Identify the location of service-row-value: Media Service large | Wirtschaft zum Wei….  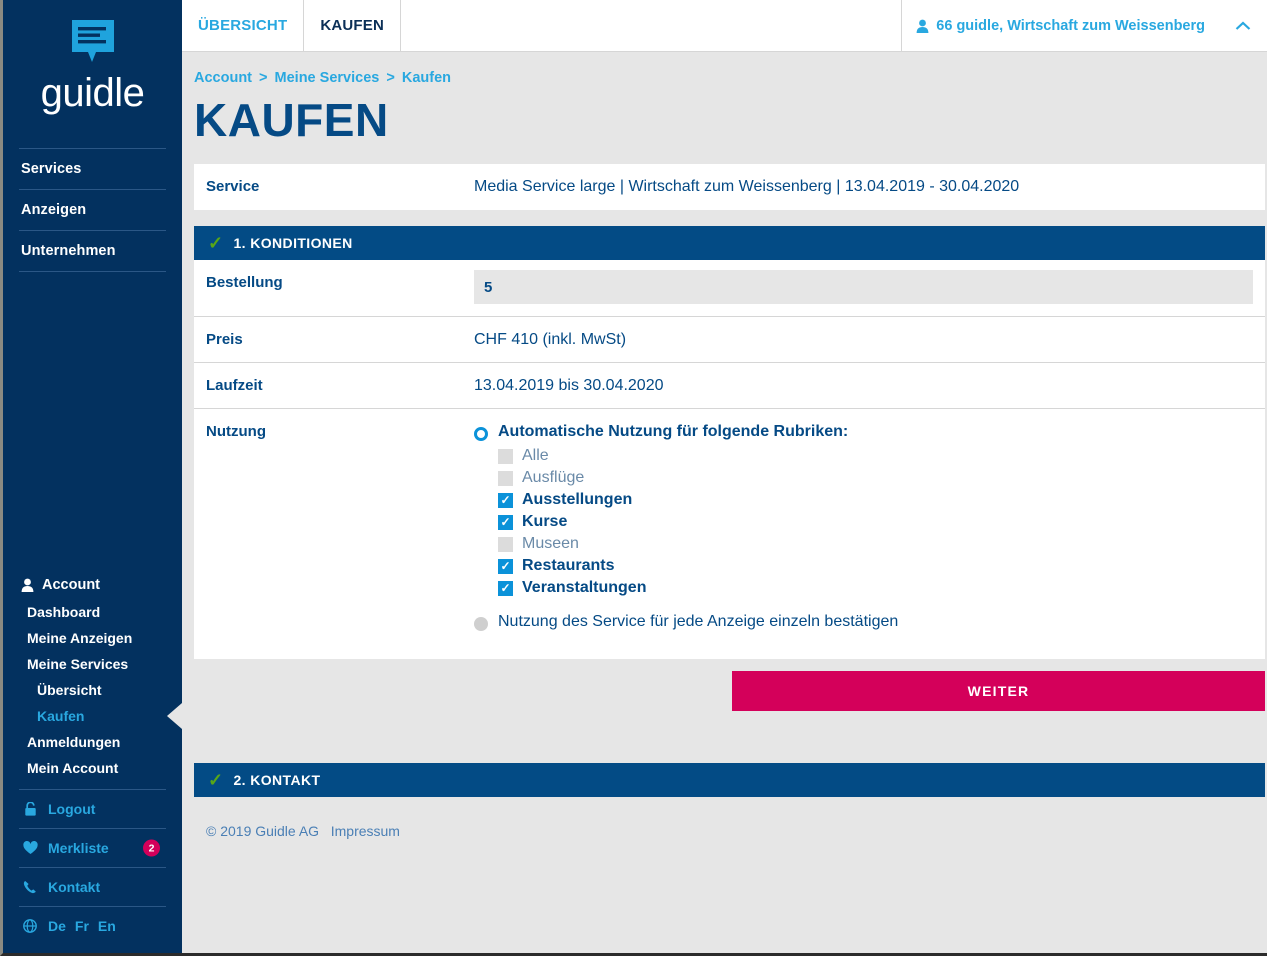
(747, 186).